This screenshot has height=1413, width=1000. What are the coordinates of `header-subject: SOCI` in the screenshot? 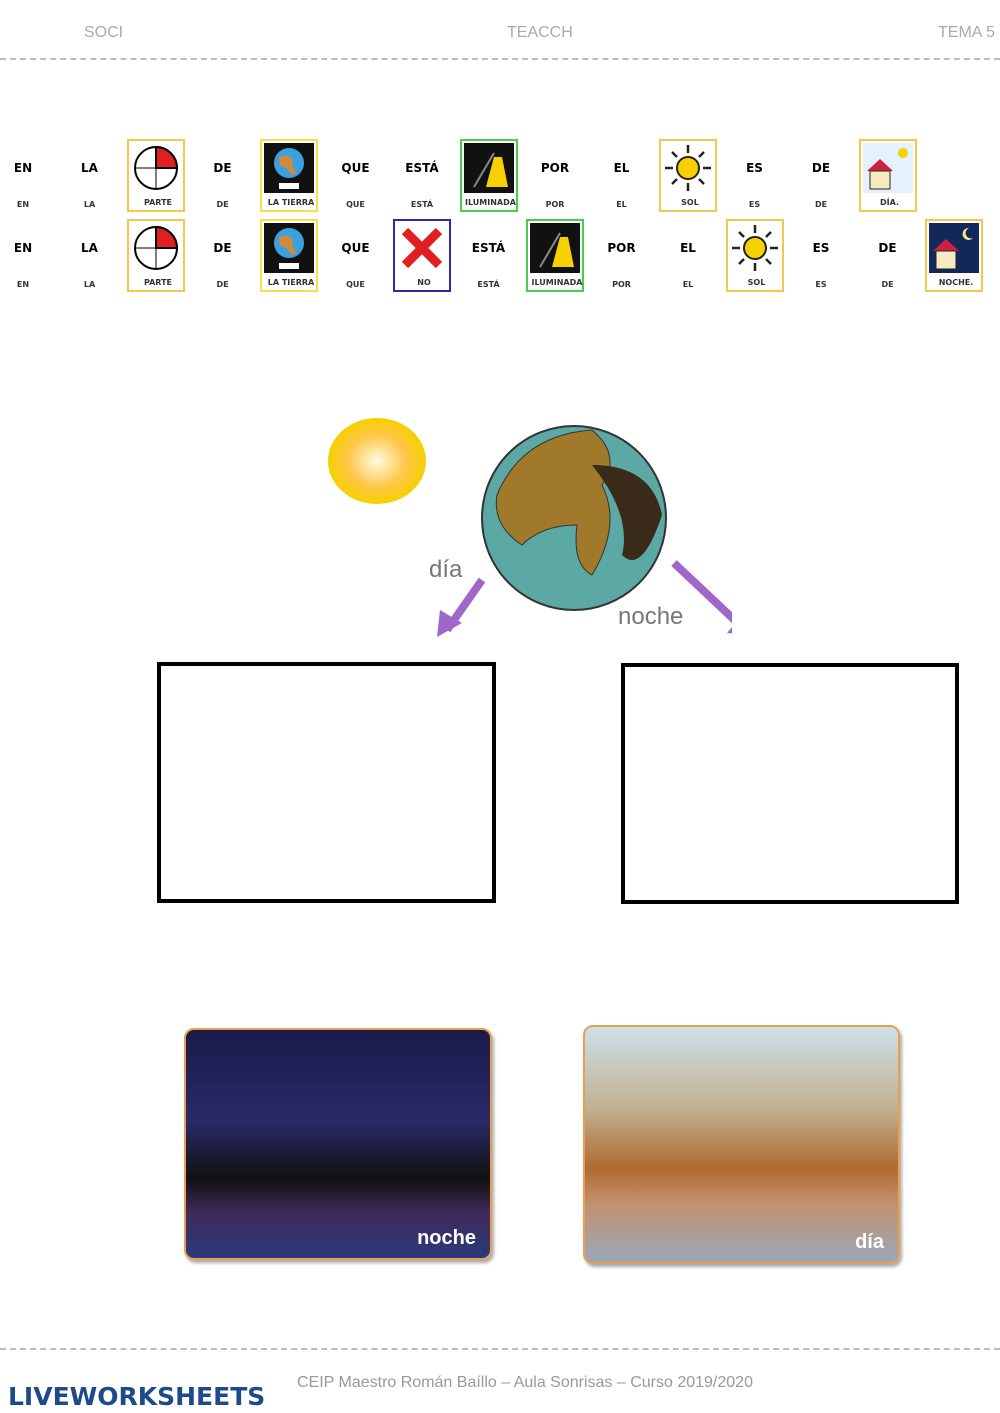 It's located at (104, 32).